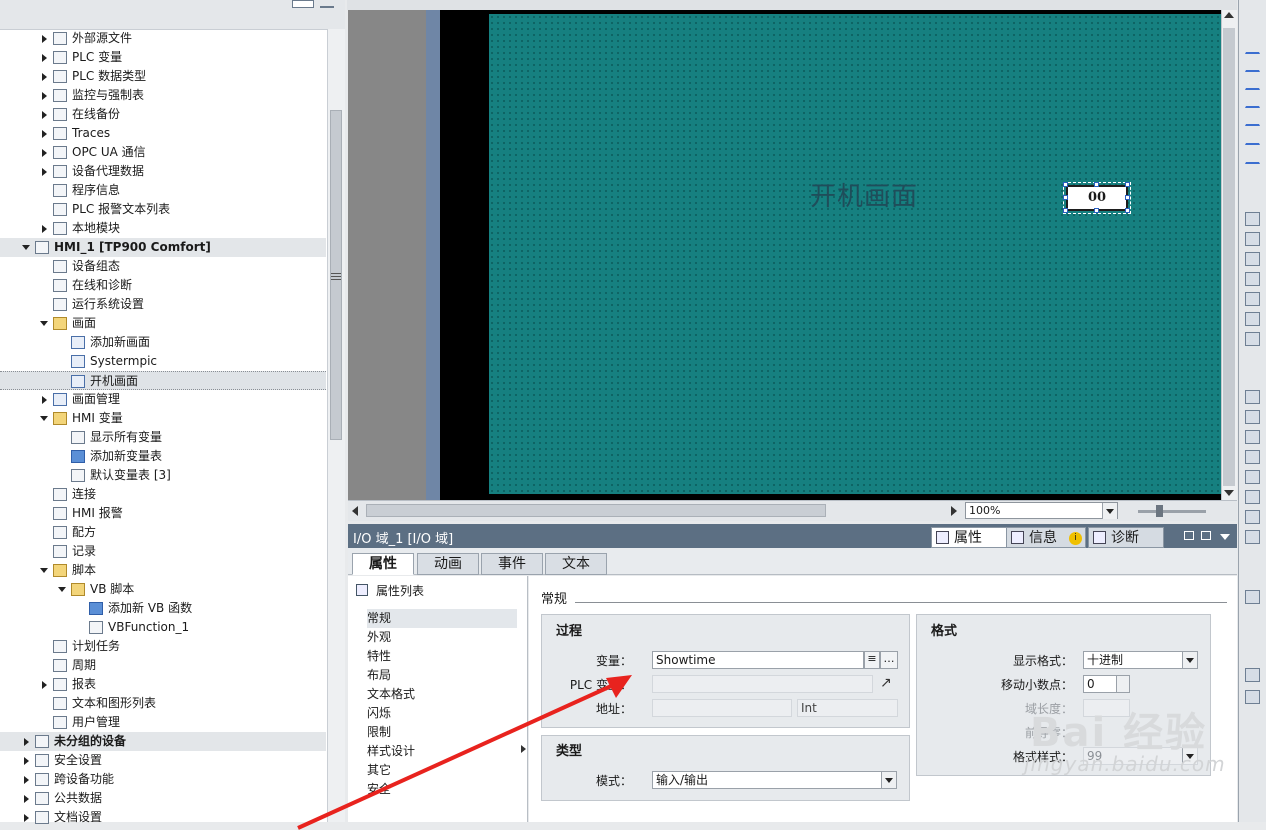 The image size is (1266, 830). What do you see at coordinates (1159, 511) in the screenshot?
I see `zoom-slider-knob` at bounding box center [1159, 511].